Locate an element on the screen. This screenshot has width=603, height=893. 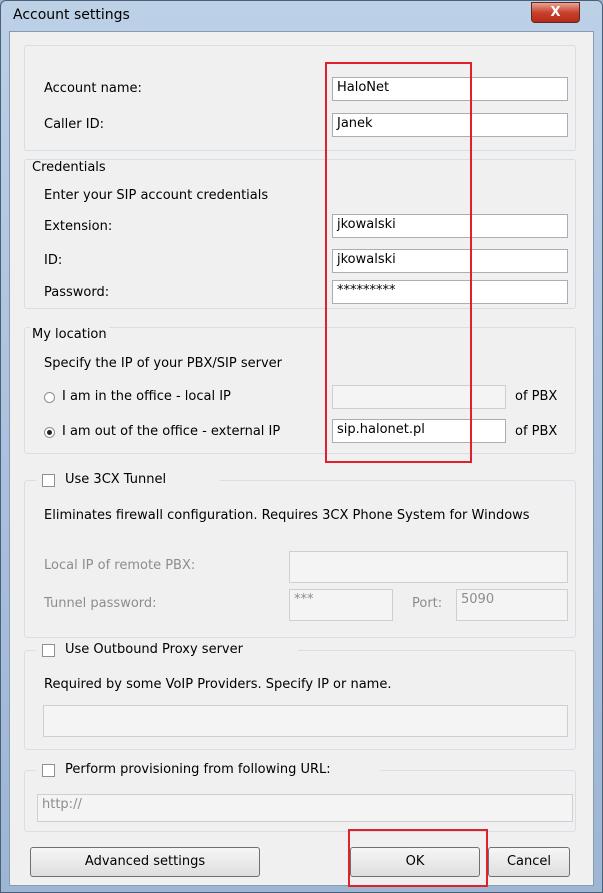
provisioning-checkbox is located at coordinates (48, 770).